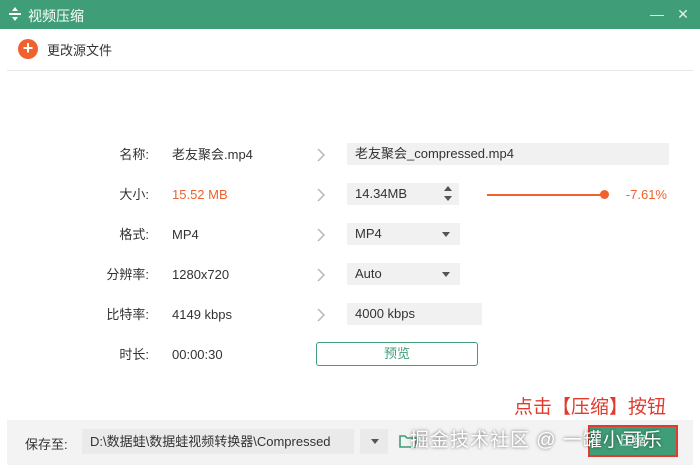 This screenshot has height=470, width=700. I want to click on name-label: 名称:, so click(134, 154).